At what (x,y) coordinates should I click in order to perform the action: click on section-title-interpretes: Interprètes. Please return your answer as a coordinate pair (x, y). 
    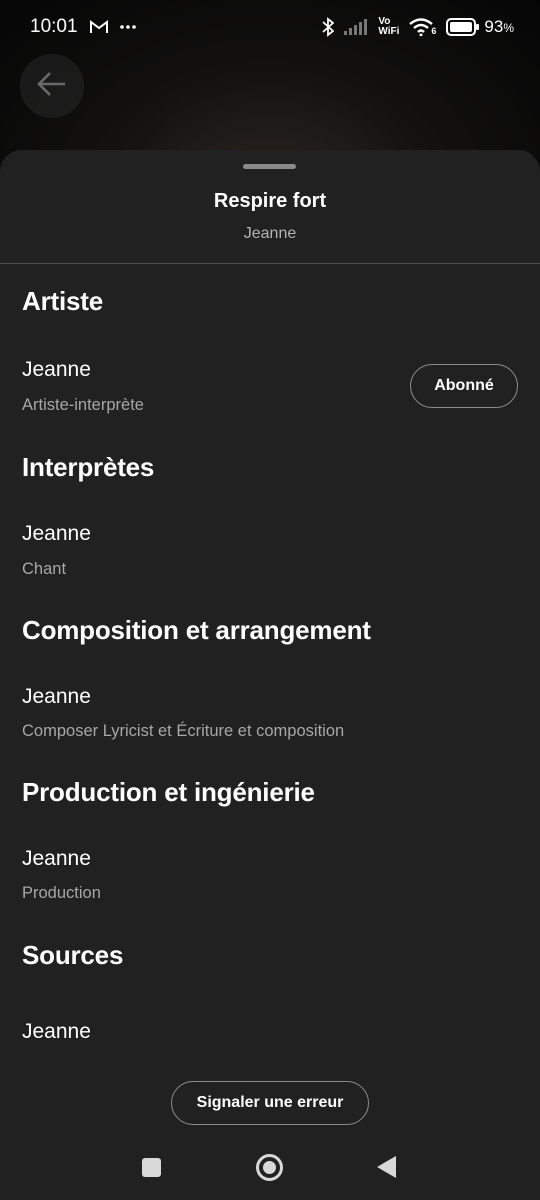
    Looking at the image, I should click on (88, 467).